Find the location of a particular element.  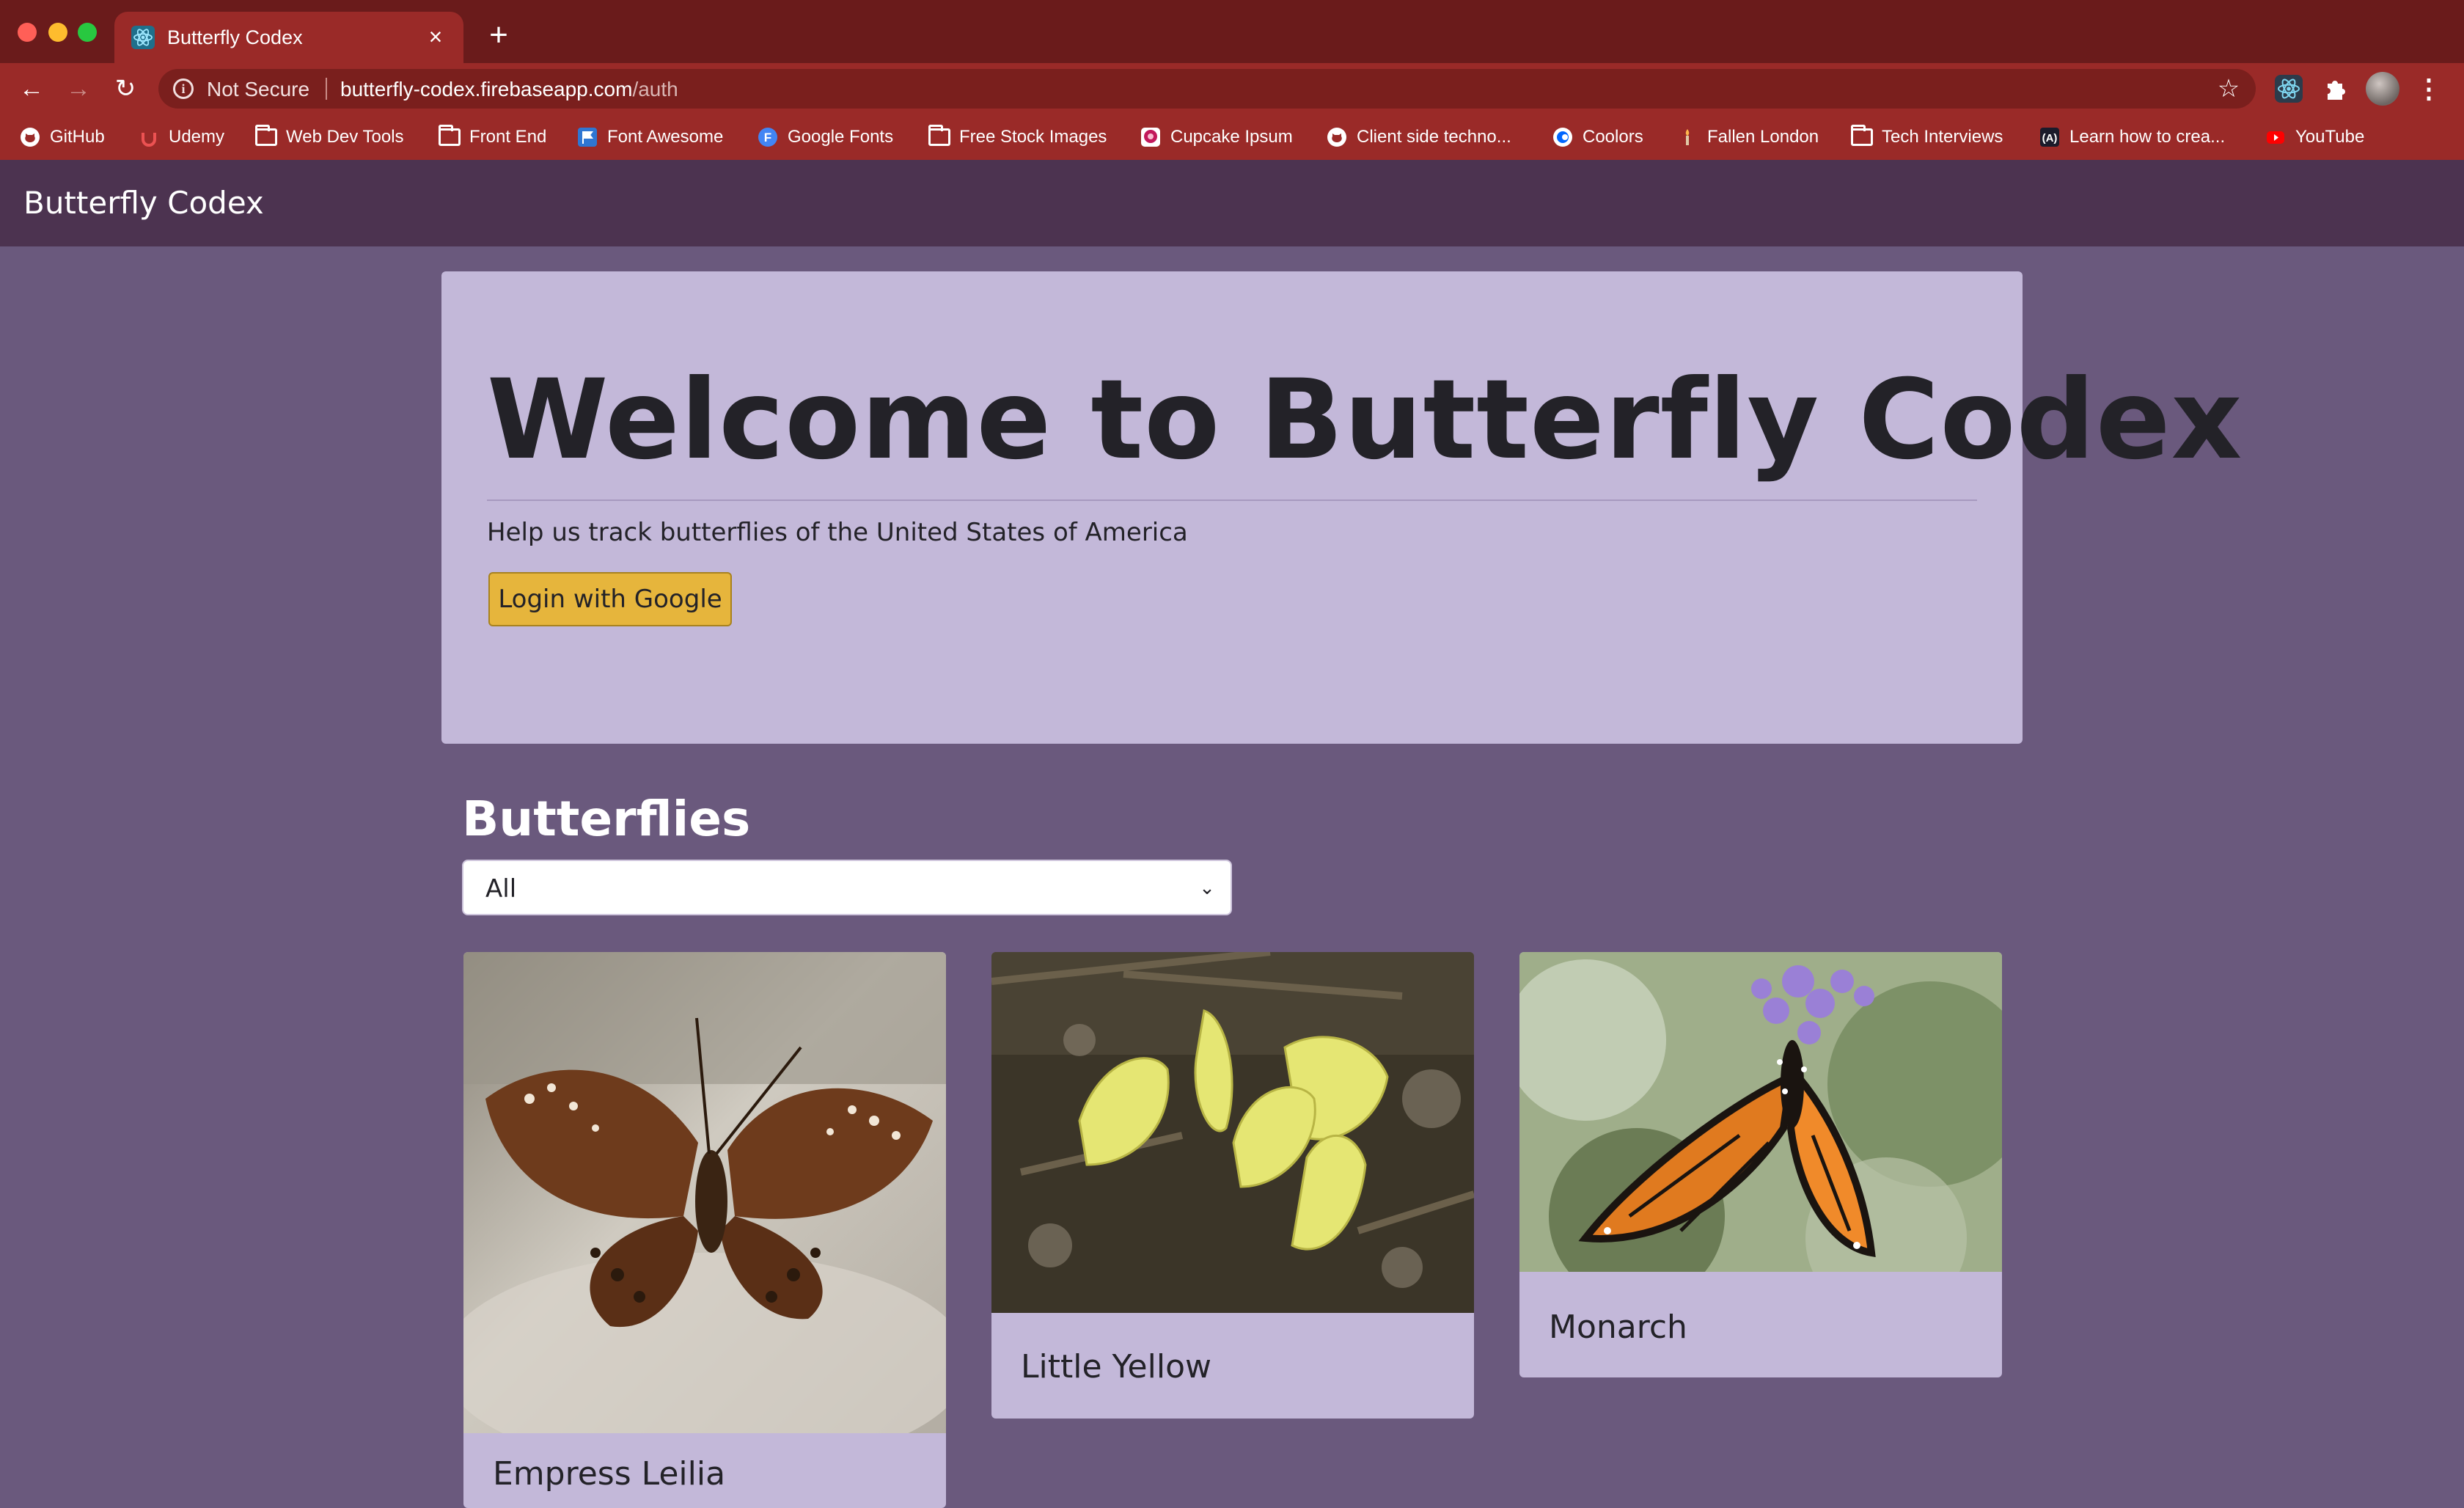

bookmark-udemy: Udemy is located at coordinates (181, 137).